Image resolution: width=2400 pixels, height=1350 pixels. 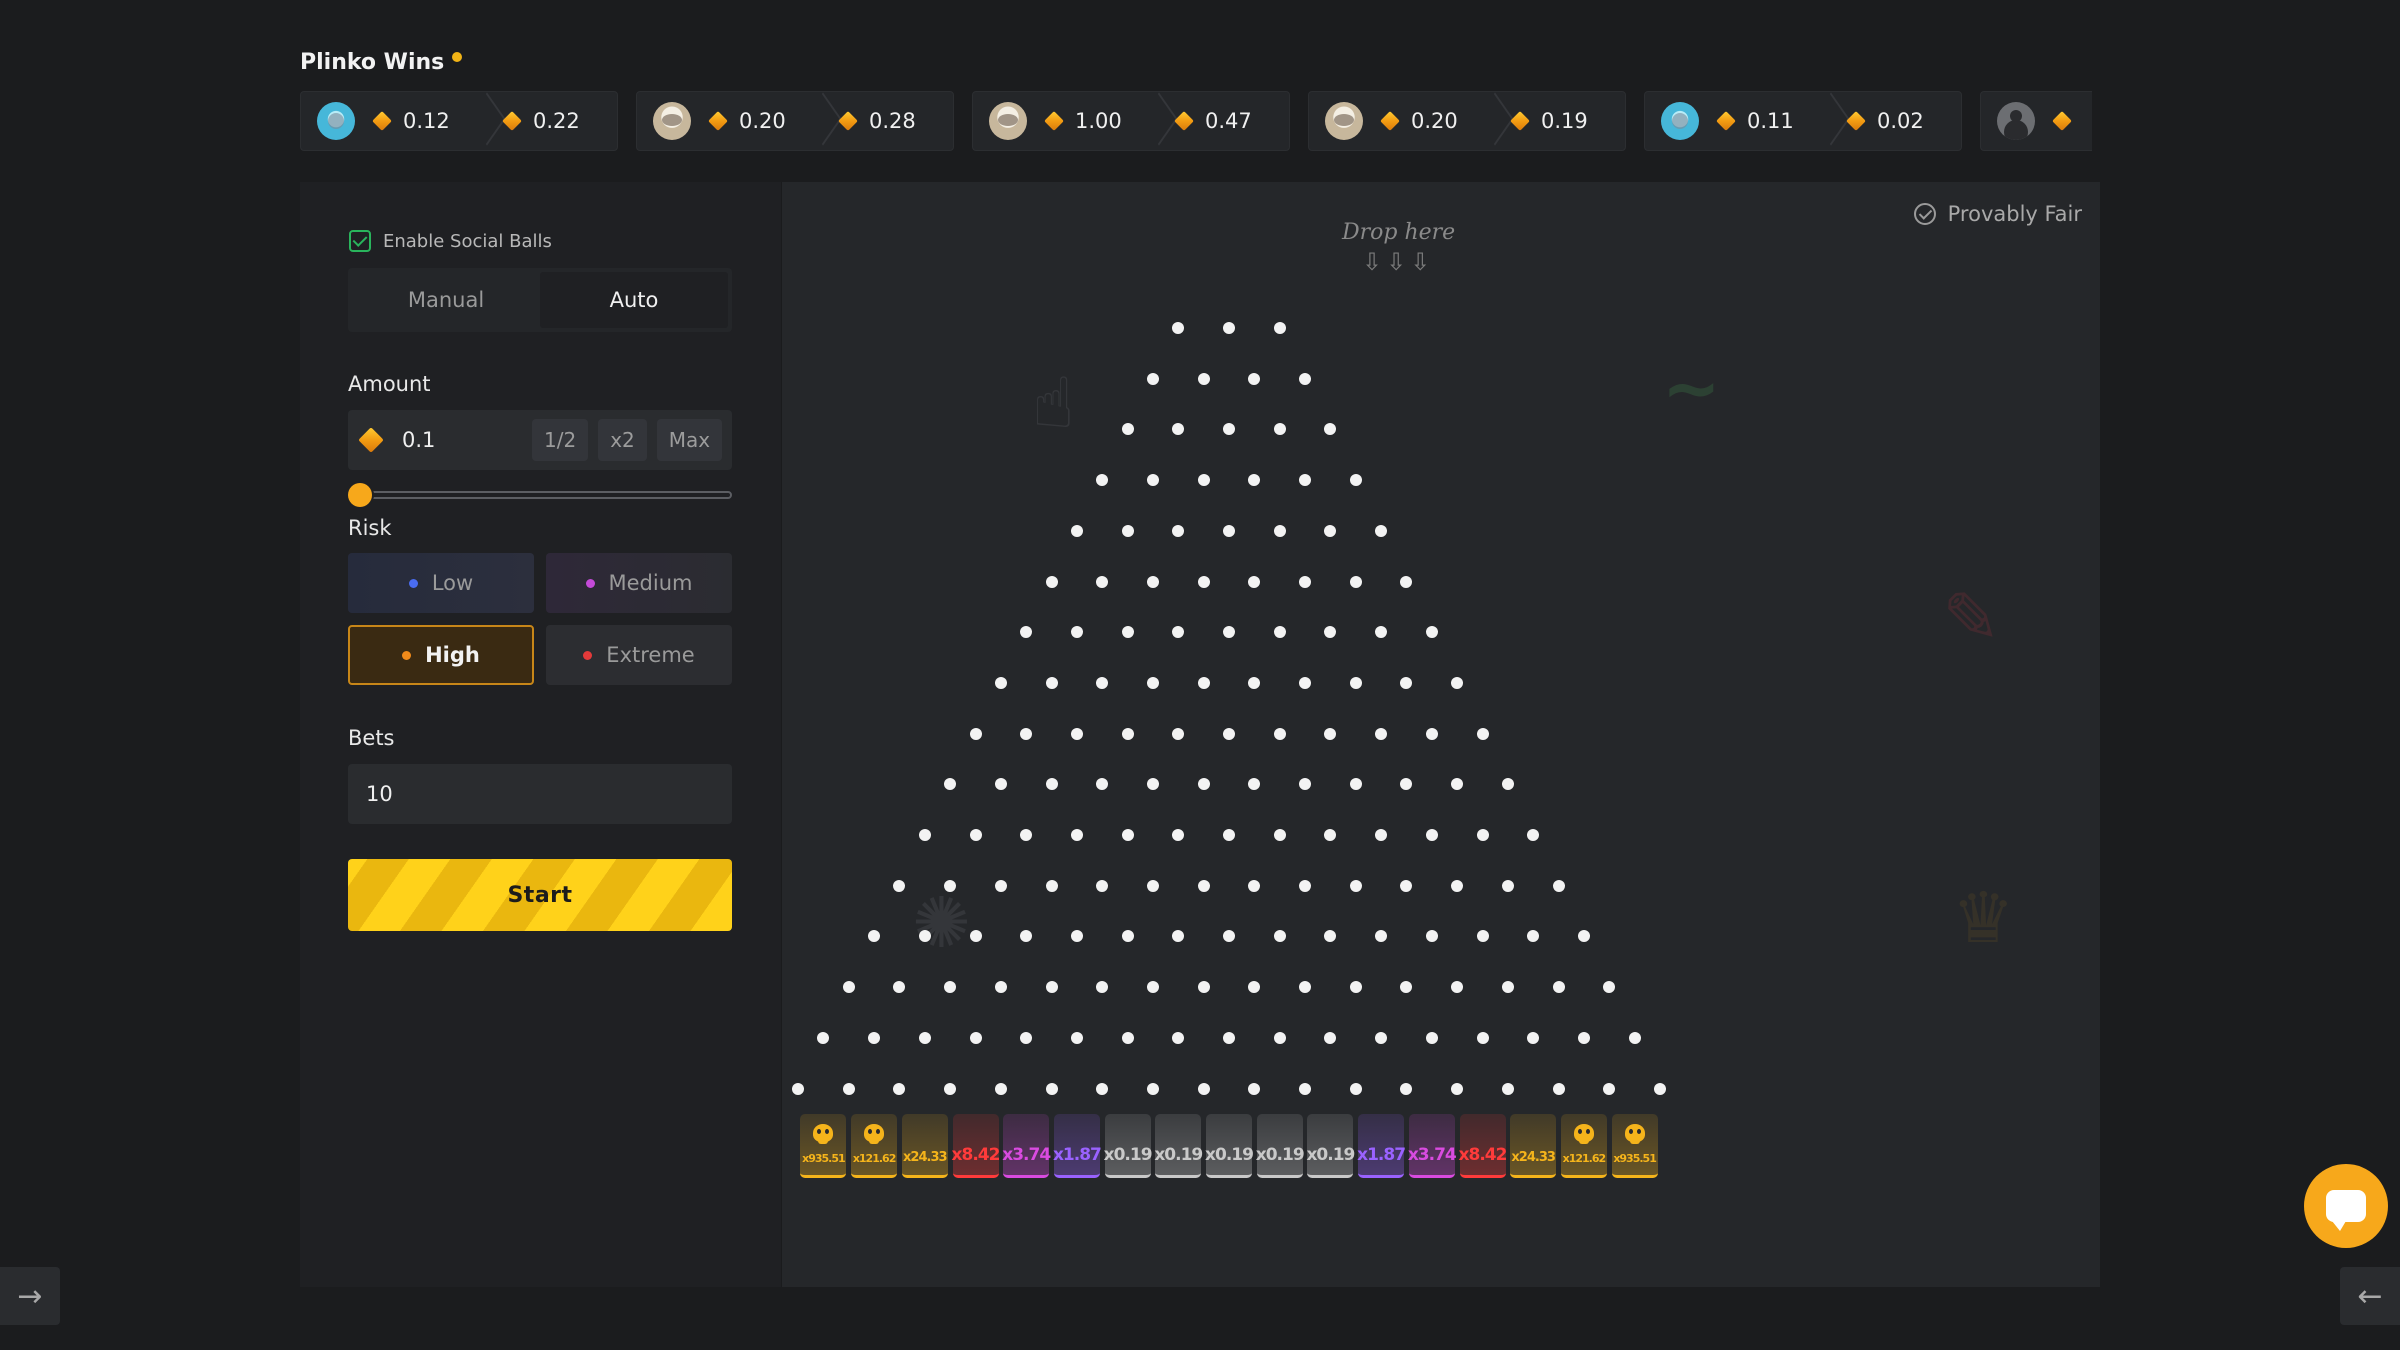 I want to click on collapse-right-arrow-icon: ←, so click(x=2370, y=1296).